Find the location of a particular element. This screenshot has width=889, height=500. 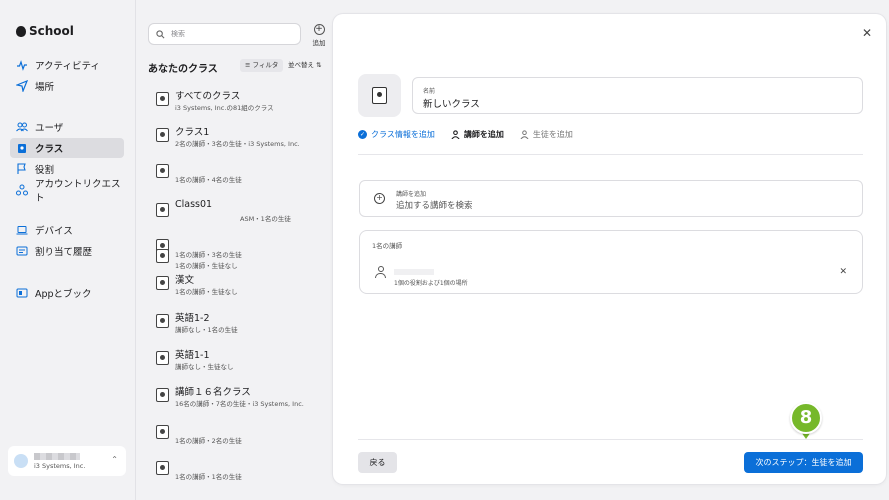

sort-button: 並べ替え ⇅ is located at coordinates (305, 65).